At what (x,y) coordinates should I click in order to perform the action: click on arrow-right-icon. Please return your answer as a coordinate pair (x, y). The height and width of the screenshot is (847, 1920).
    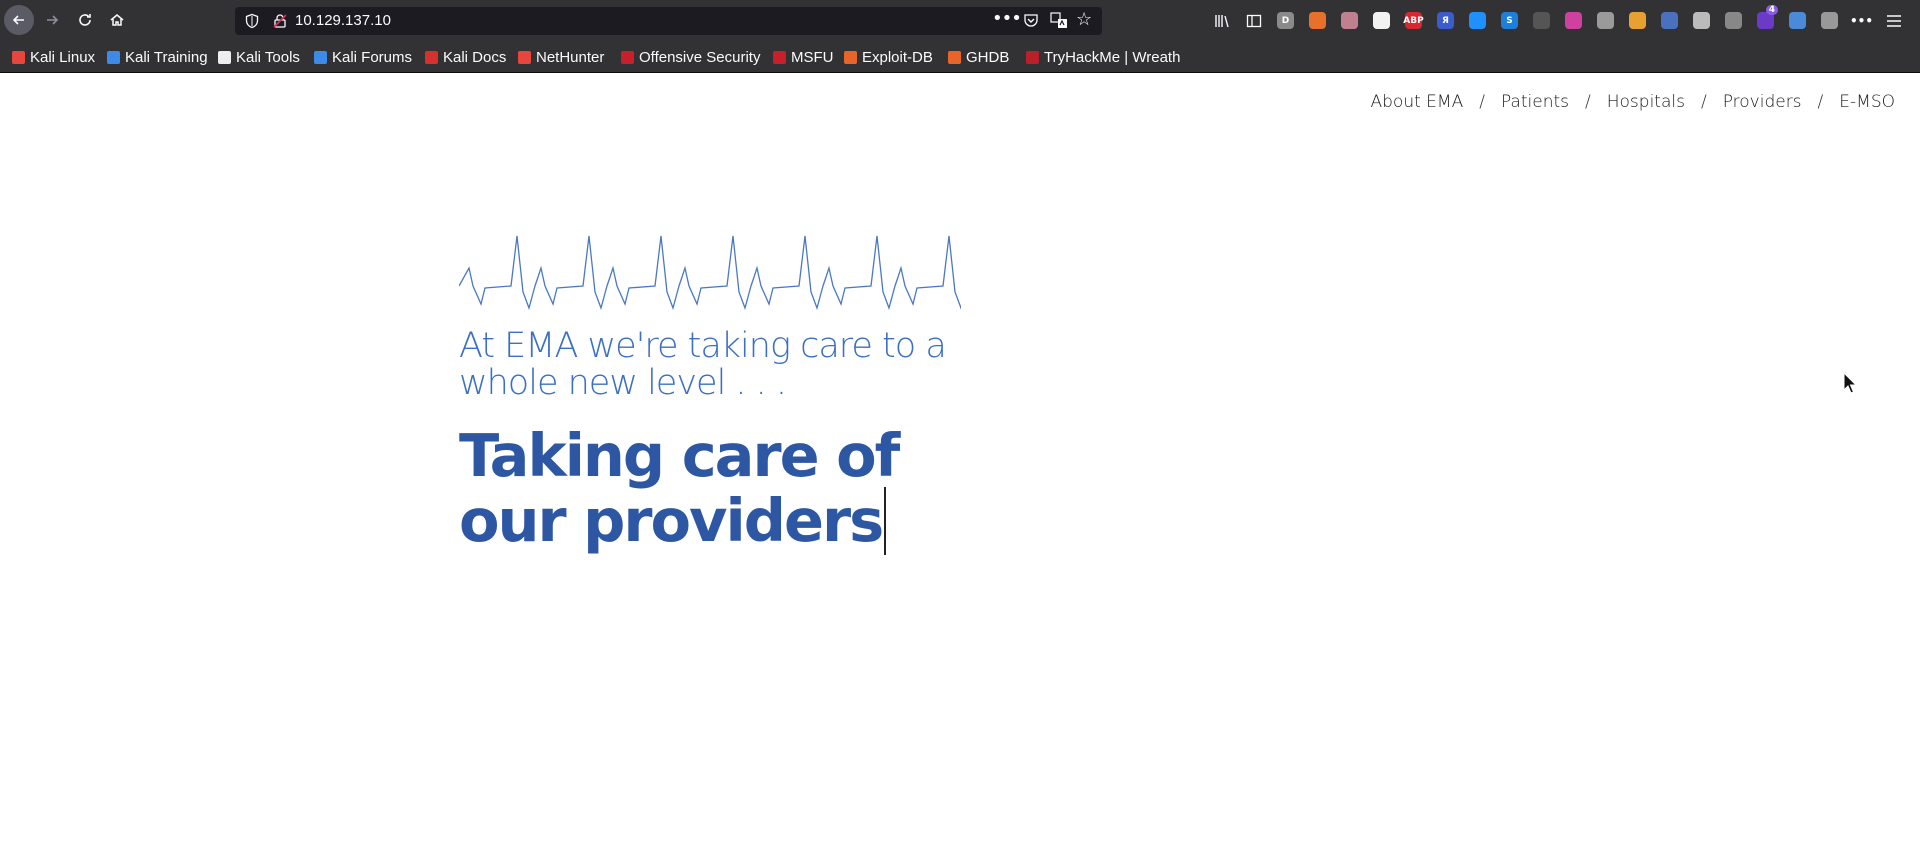
    Looking at the image, I should click on (53, 20).